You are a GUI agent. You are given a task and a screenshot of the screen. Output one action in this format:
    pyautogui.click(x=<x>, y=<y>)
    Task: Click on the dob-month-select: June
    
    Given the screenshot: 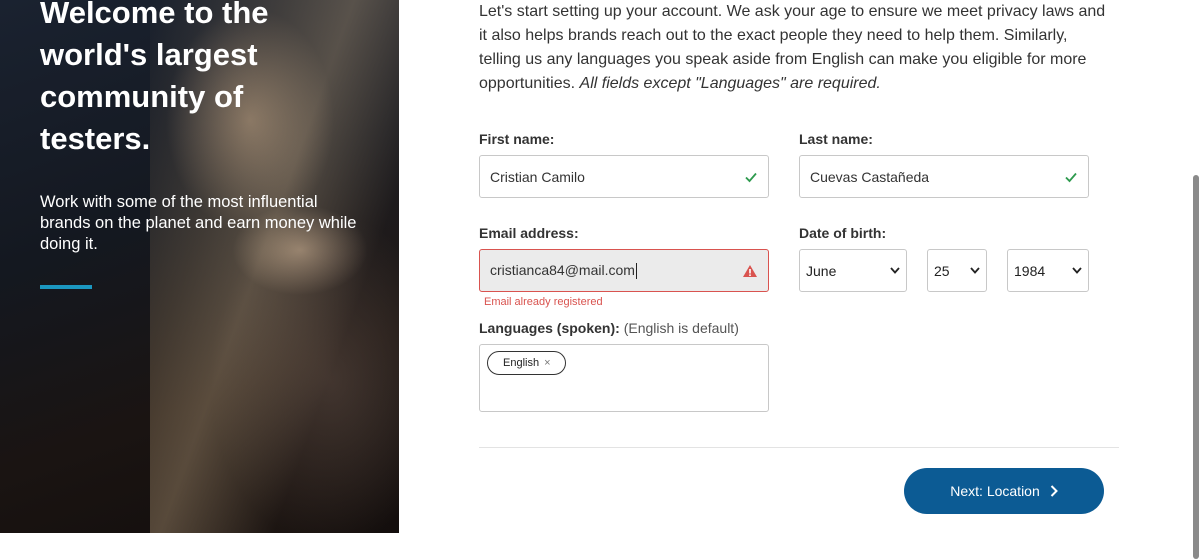 What is the action you would take?
    pyautogui.click(x=853, y=270)
    